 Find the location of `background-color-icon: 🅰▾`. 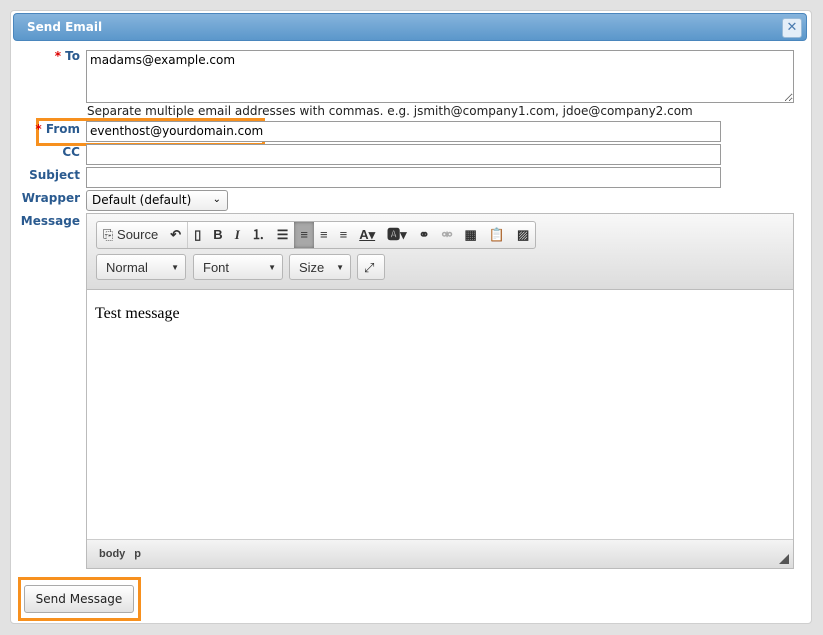

background-color-icon: 🅰▾ is located at coordinates (397, 235).